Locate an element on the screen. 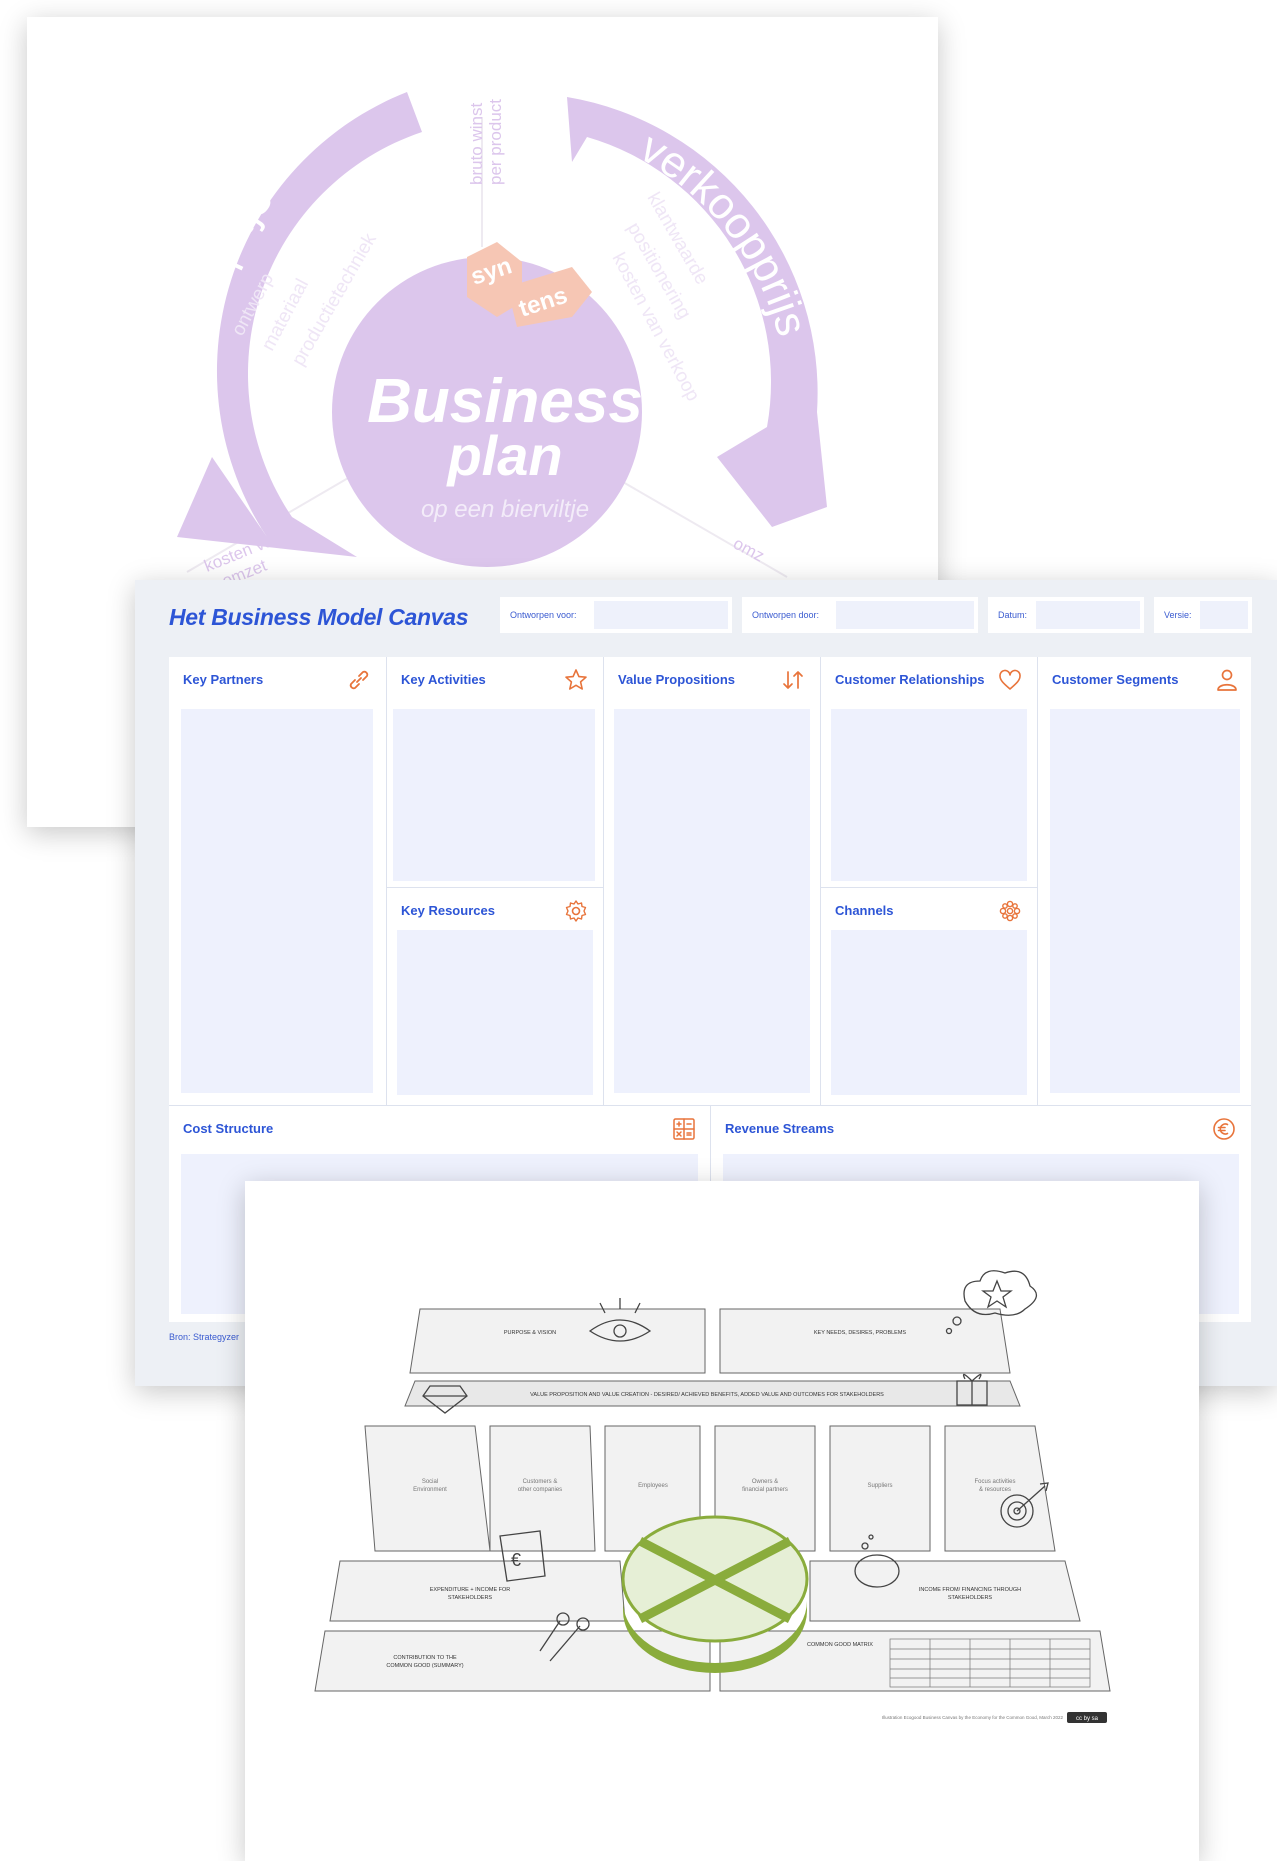 Image resolution: width=1277 pixels, height=1861 pixels. matrix-panel is located at coordinates (915, 1661).